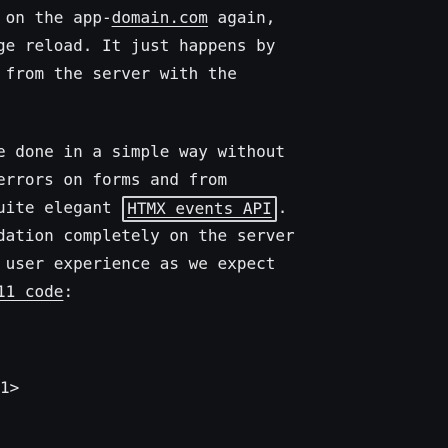 The width and height of the screenshot is (448, 448). I want to click on domain-link: domain.com, so click(160, 17).